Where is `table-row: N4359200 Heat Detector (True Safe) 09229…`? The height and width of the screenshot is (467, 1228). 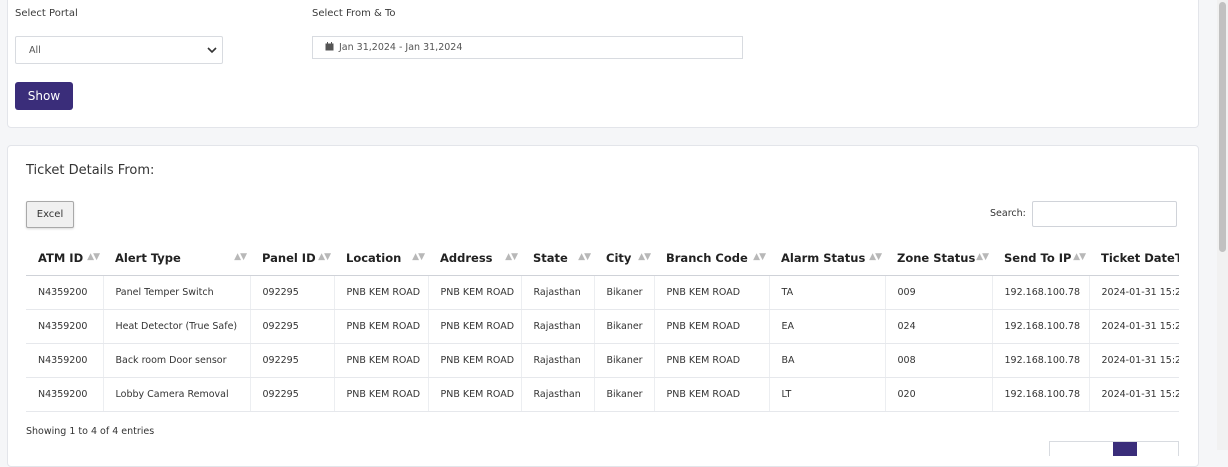 table-row: N4359200 Heat Detector (True Safe) 09229… is located at coordinates (602, 326).